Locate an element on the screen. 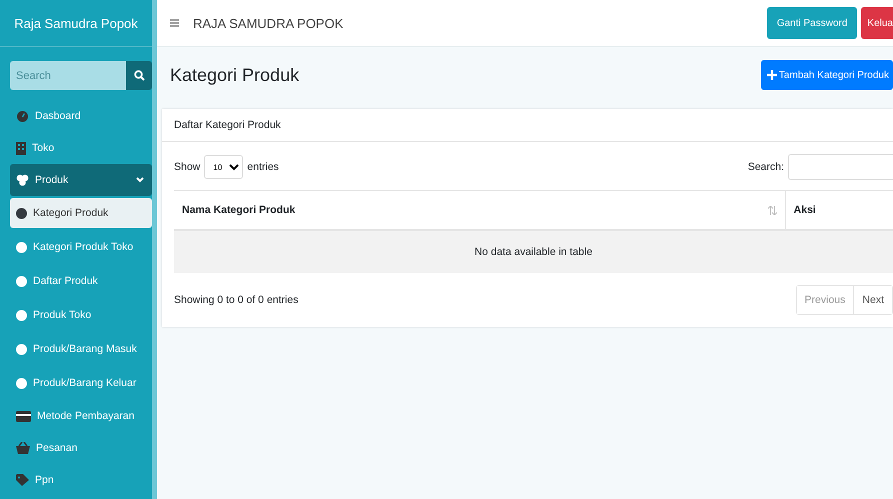 Image resolution: width=893 pixels, height=499 pixels. change-password-button: Ganti Password is located at coordinates (812, 23).